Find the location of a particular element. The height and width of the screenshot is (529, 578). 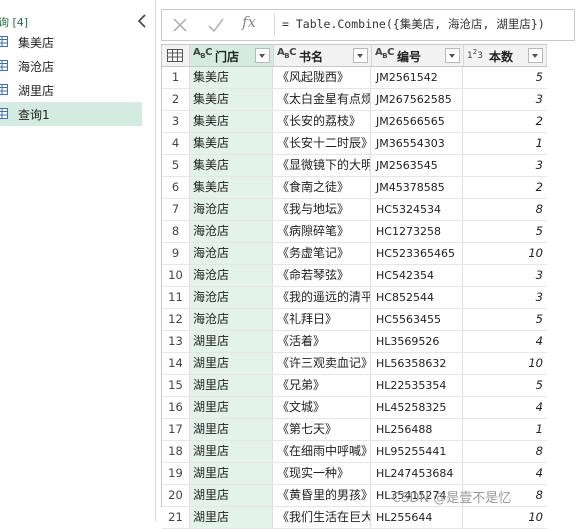

cell-code: HC542354 is located at coordinates (417, 275).